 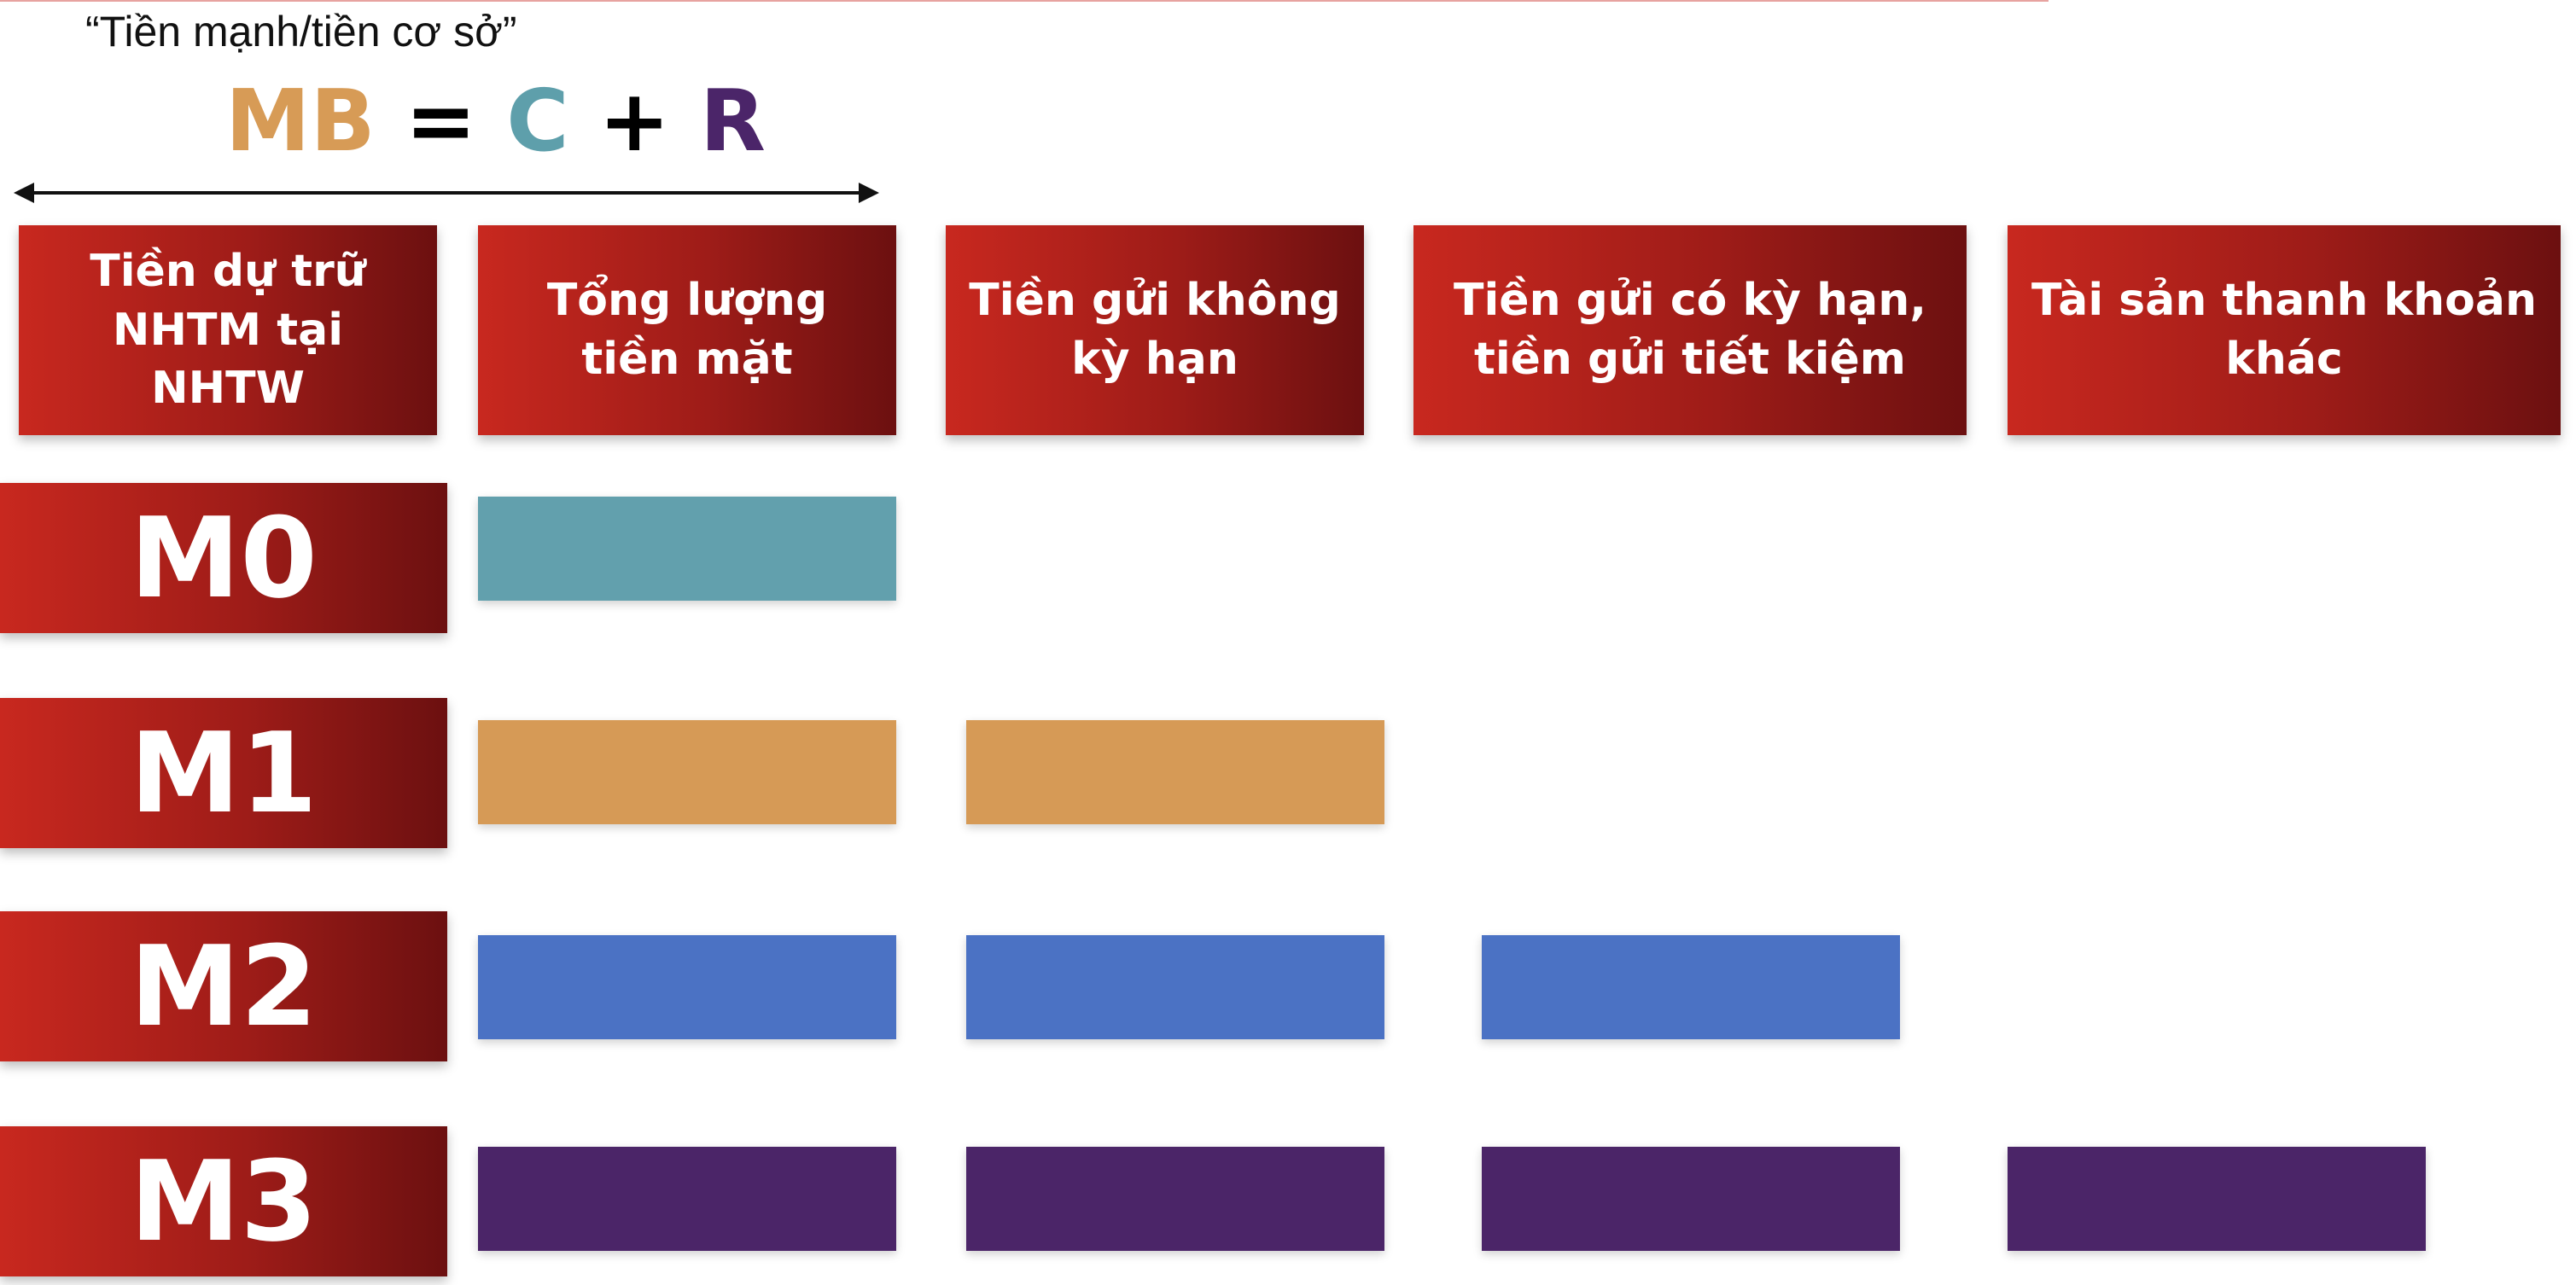 What do you see at coordinates (687, 772) in the screenshot?
I see `bar-m1-cash` at bounding box center [687, 772].